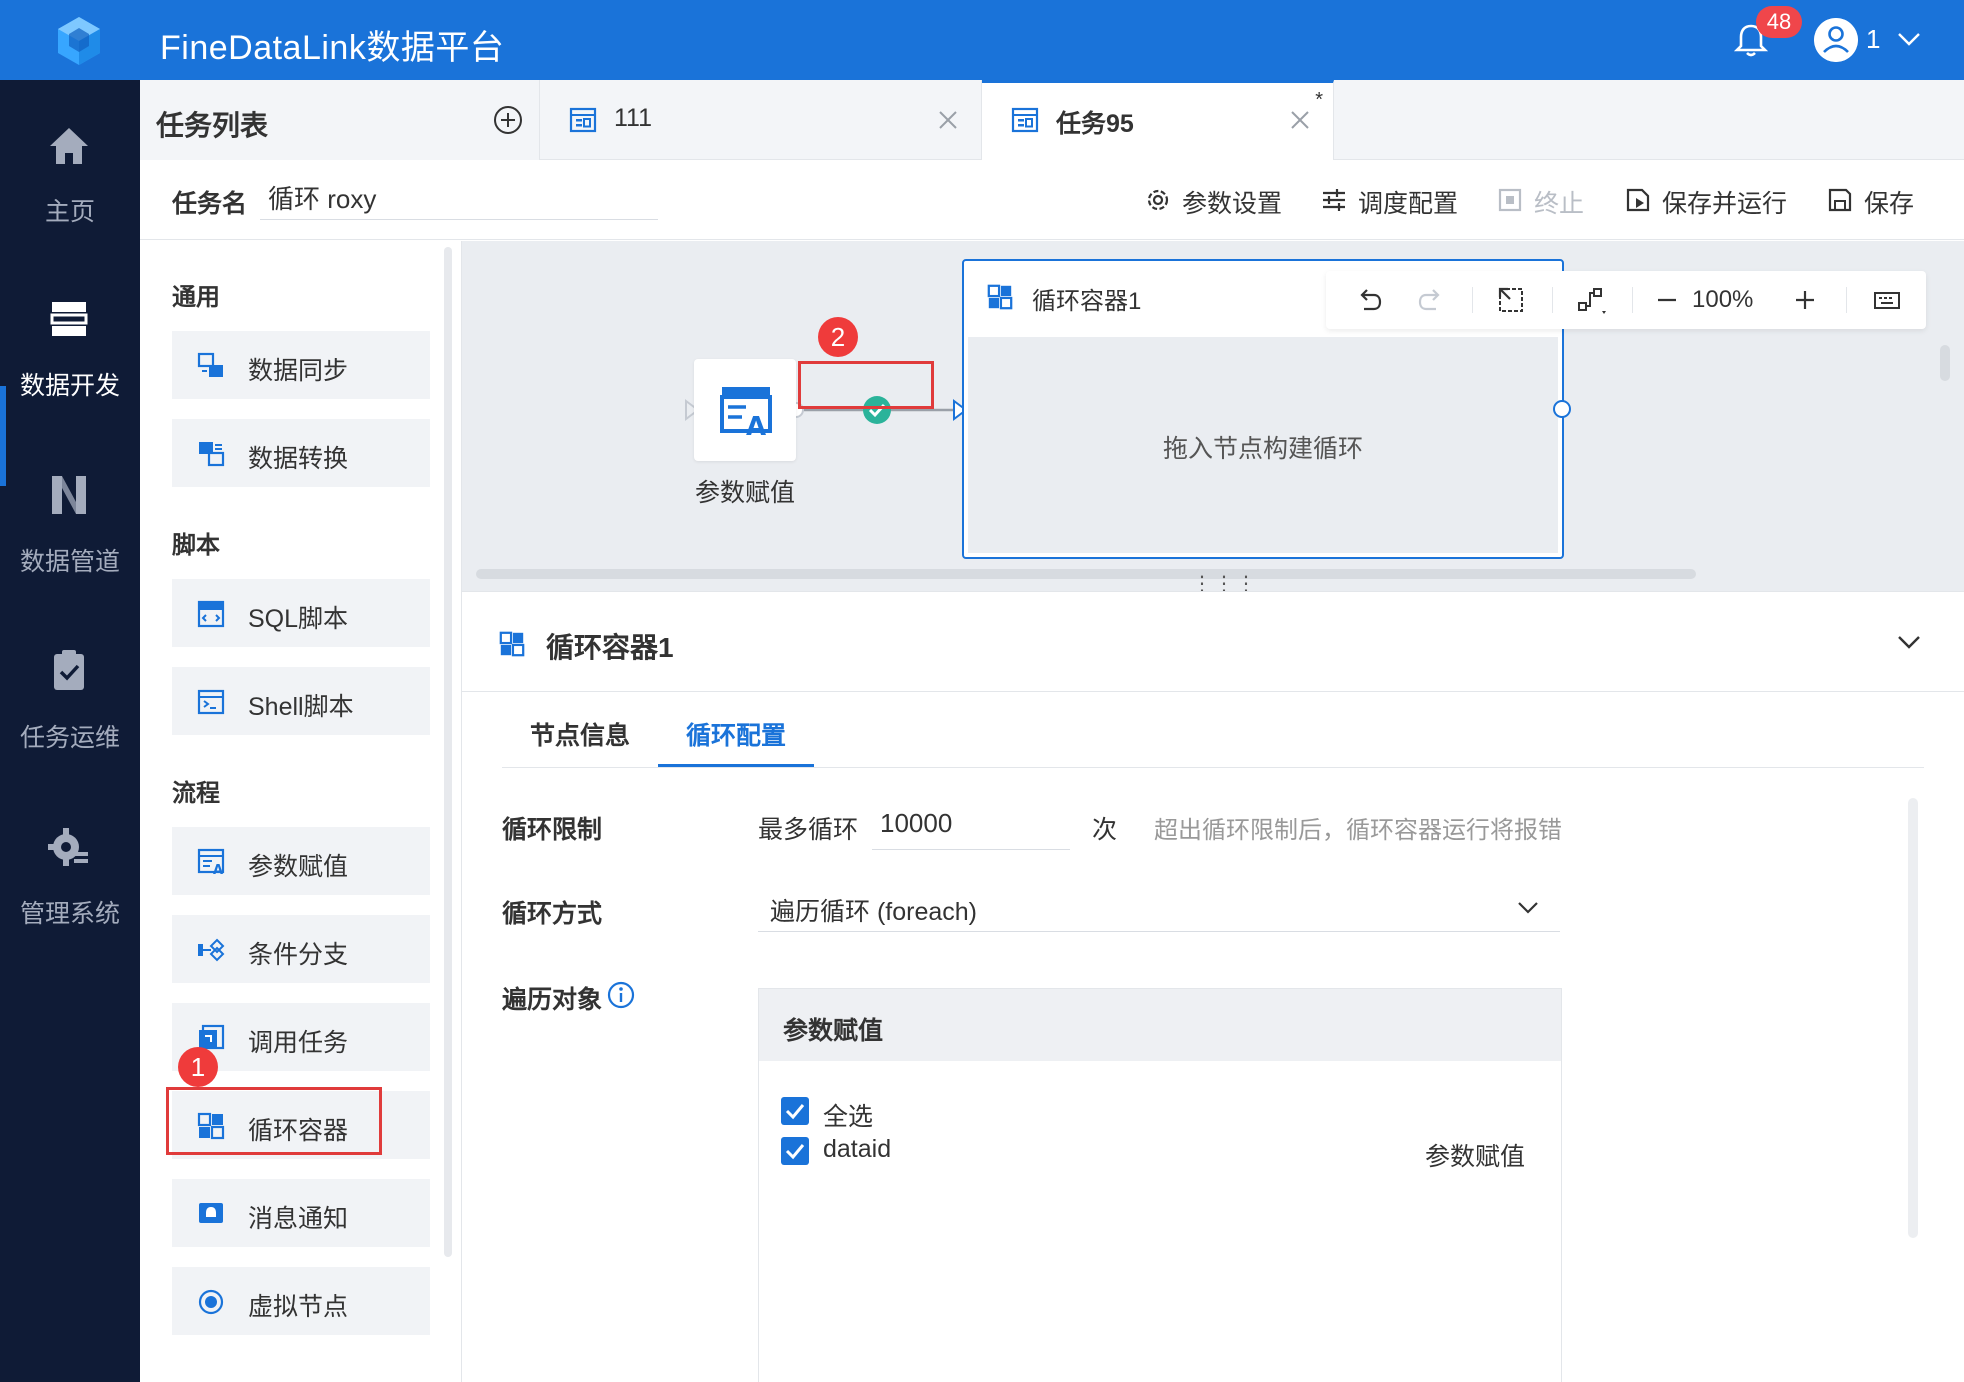 Image resolution: width=1964 pixels, height=1382 pixels. What do you see at coordinates (298, 1219) in the screenshot?
I see `node-item-label: 消息通知` at bounding box center [298, 1219].